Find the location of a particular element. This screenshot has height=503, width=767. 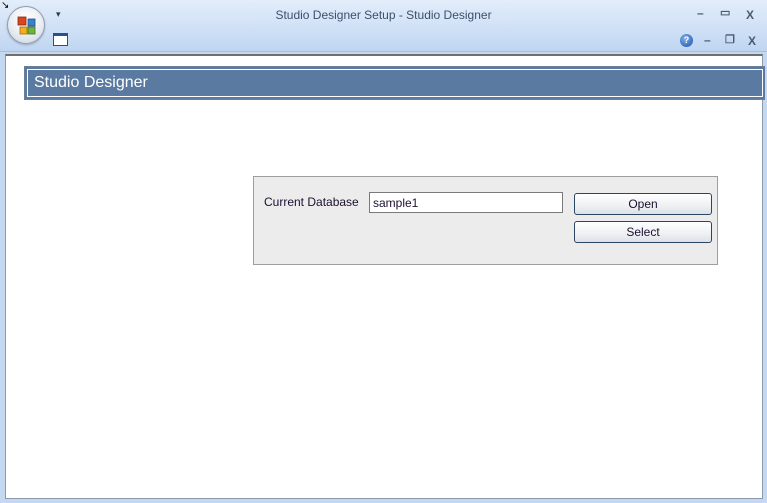

database-panel: Current Database Open Select is located at coordinates (485, 220).